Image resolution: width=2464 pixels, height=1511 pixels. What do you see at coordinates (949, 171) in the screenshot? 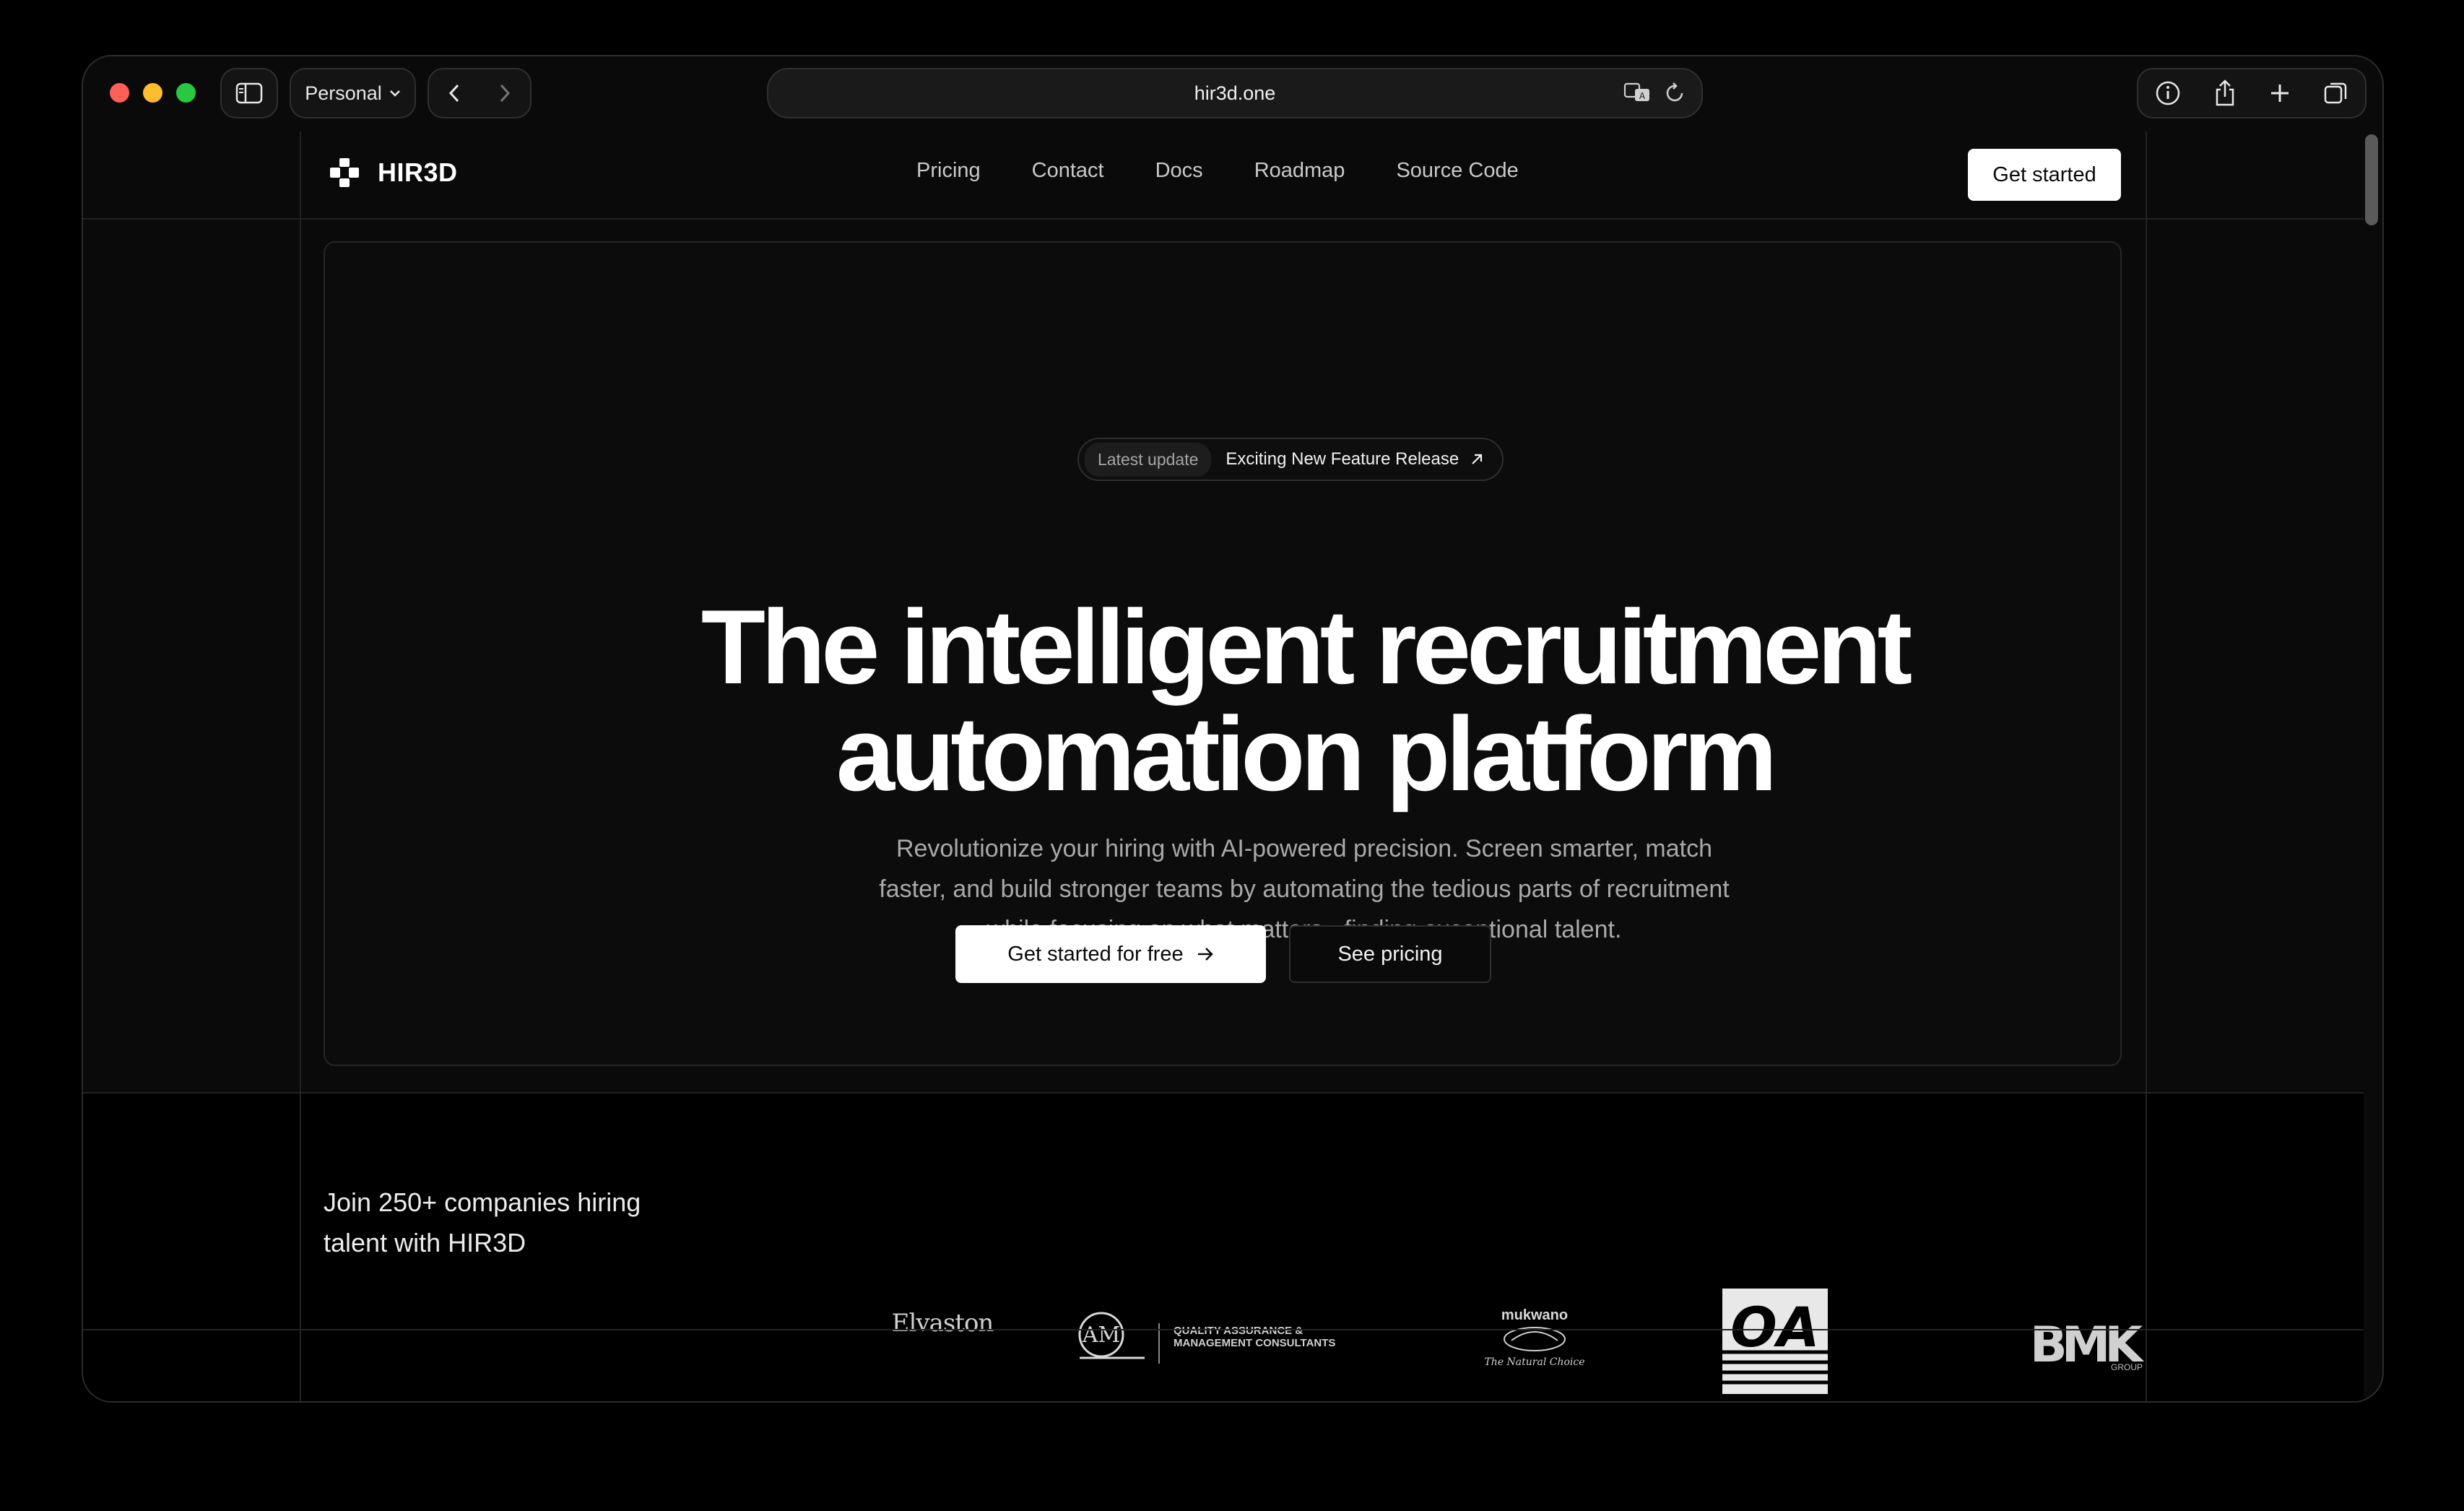
I see `nav-pricing: Pricing` at bounding box center [949, 171].